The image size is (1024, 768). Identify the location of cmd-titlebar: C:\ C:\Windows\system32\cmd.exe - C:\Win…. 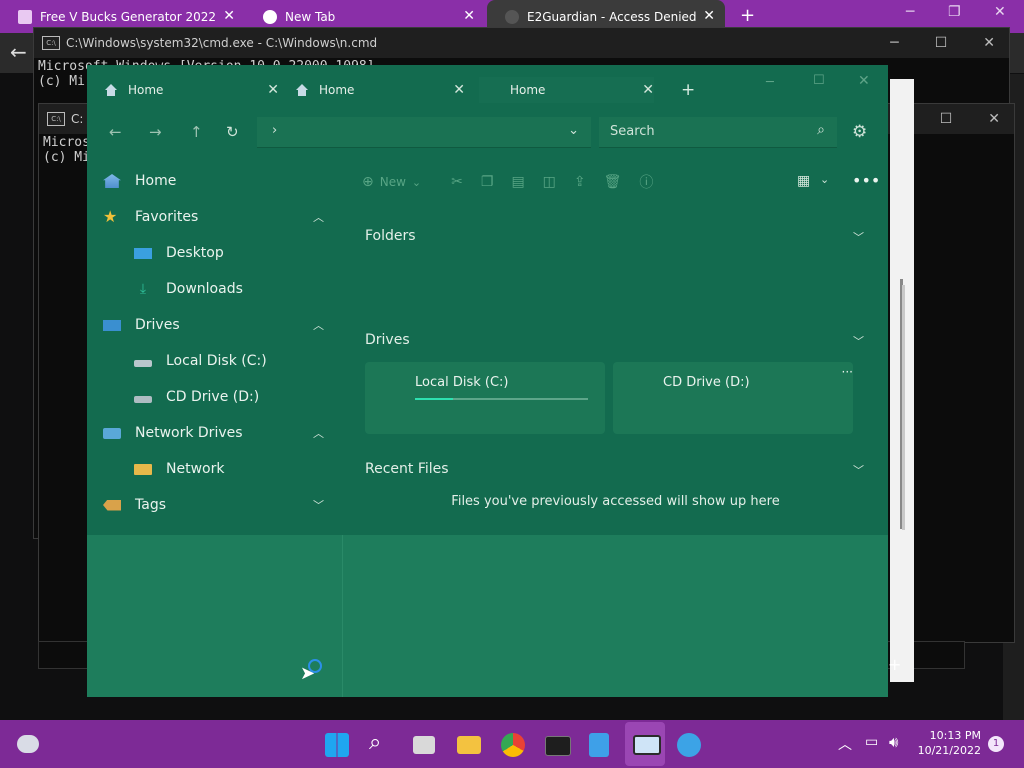
(521, 43).